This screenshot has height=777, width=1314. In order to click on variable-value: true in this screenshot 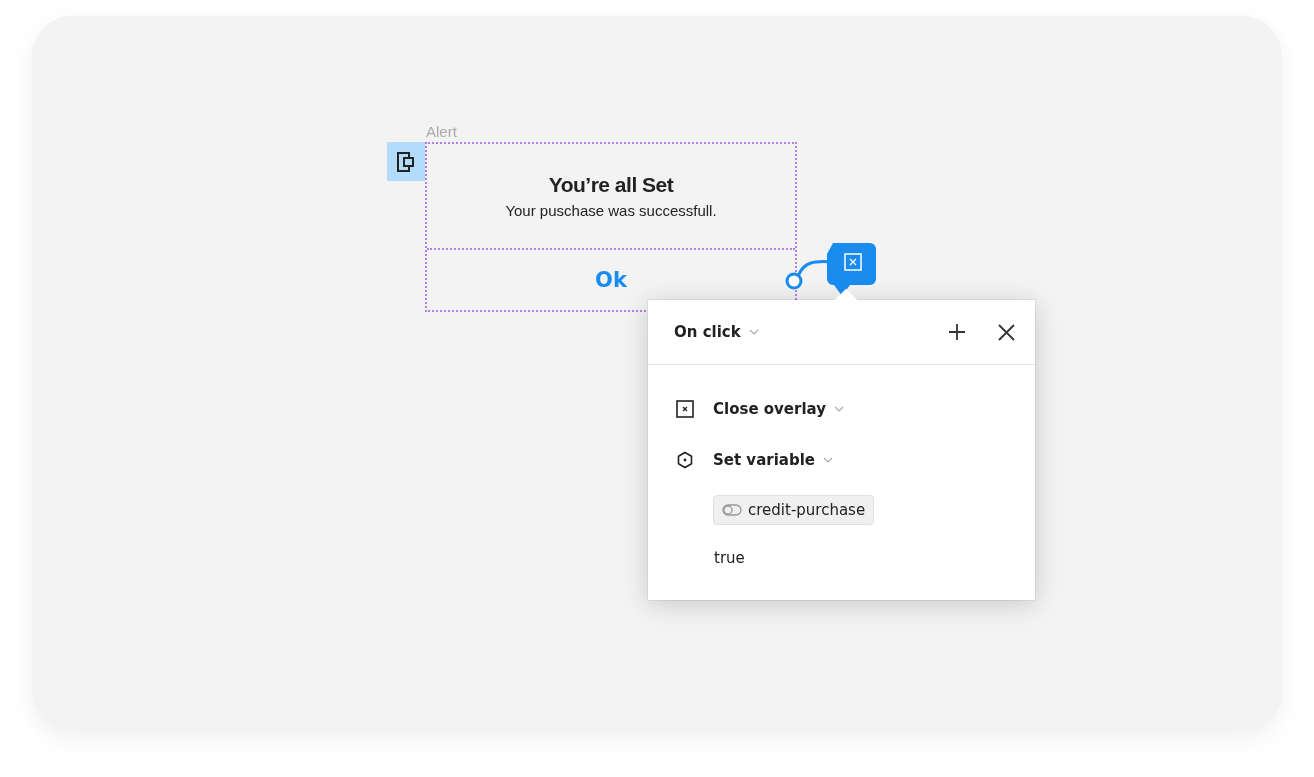, I will do `click(874, 558)`.